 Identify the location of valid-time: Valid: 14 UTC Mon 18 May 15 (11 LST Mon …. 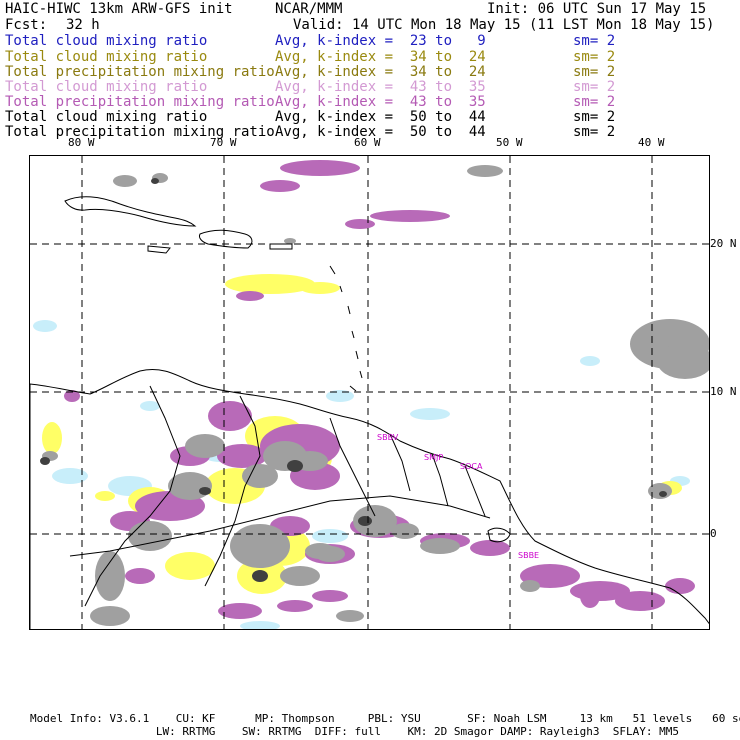
(504, 25).